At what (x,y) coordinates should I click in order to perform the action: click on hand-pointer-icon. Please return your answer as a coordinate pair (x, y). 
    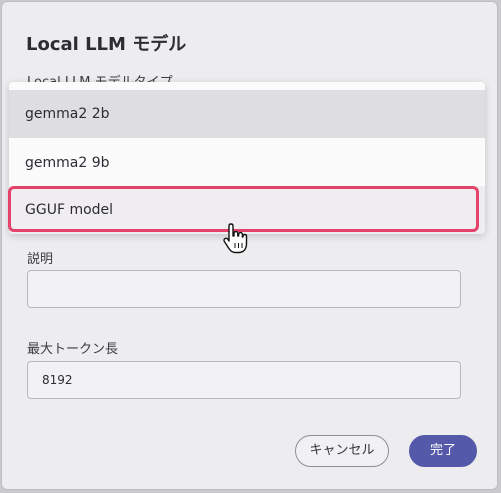
    Looking at the image, I should click on (235, 238).